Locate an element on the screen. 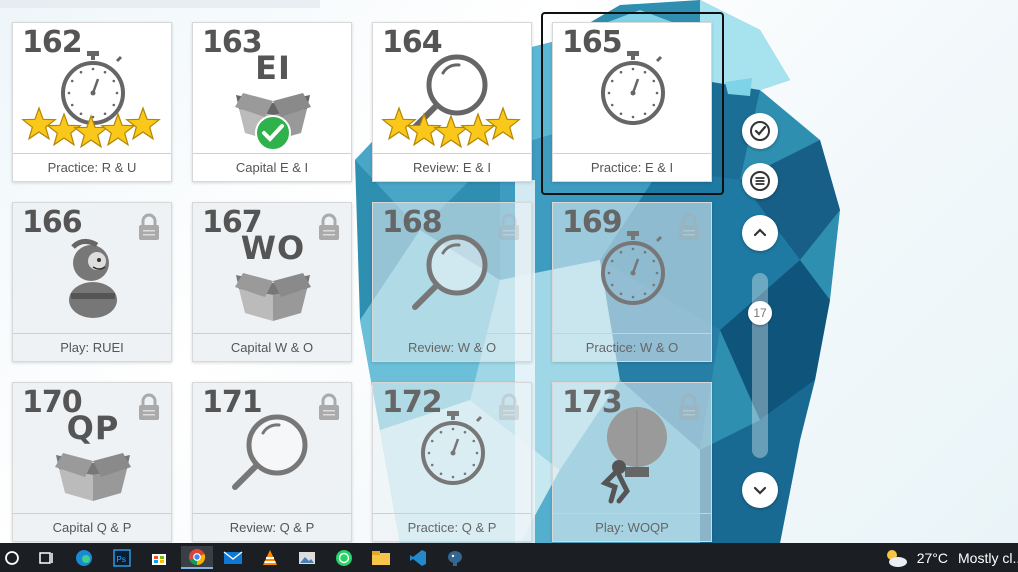 The width and height of the screenshot is (1018, 572). mail-button is located at coordinates (233, 557).